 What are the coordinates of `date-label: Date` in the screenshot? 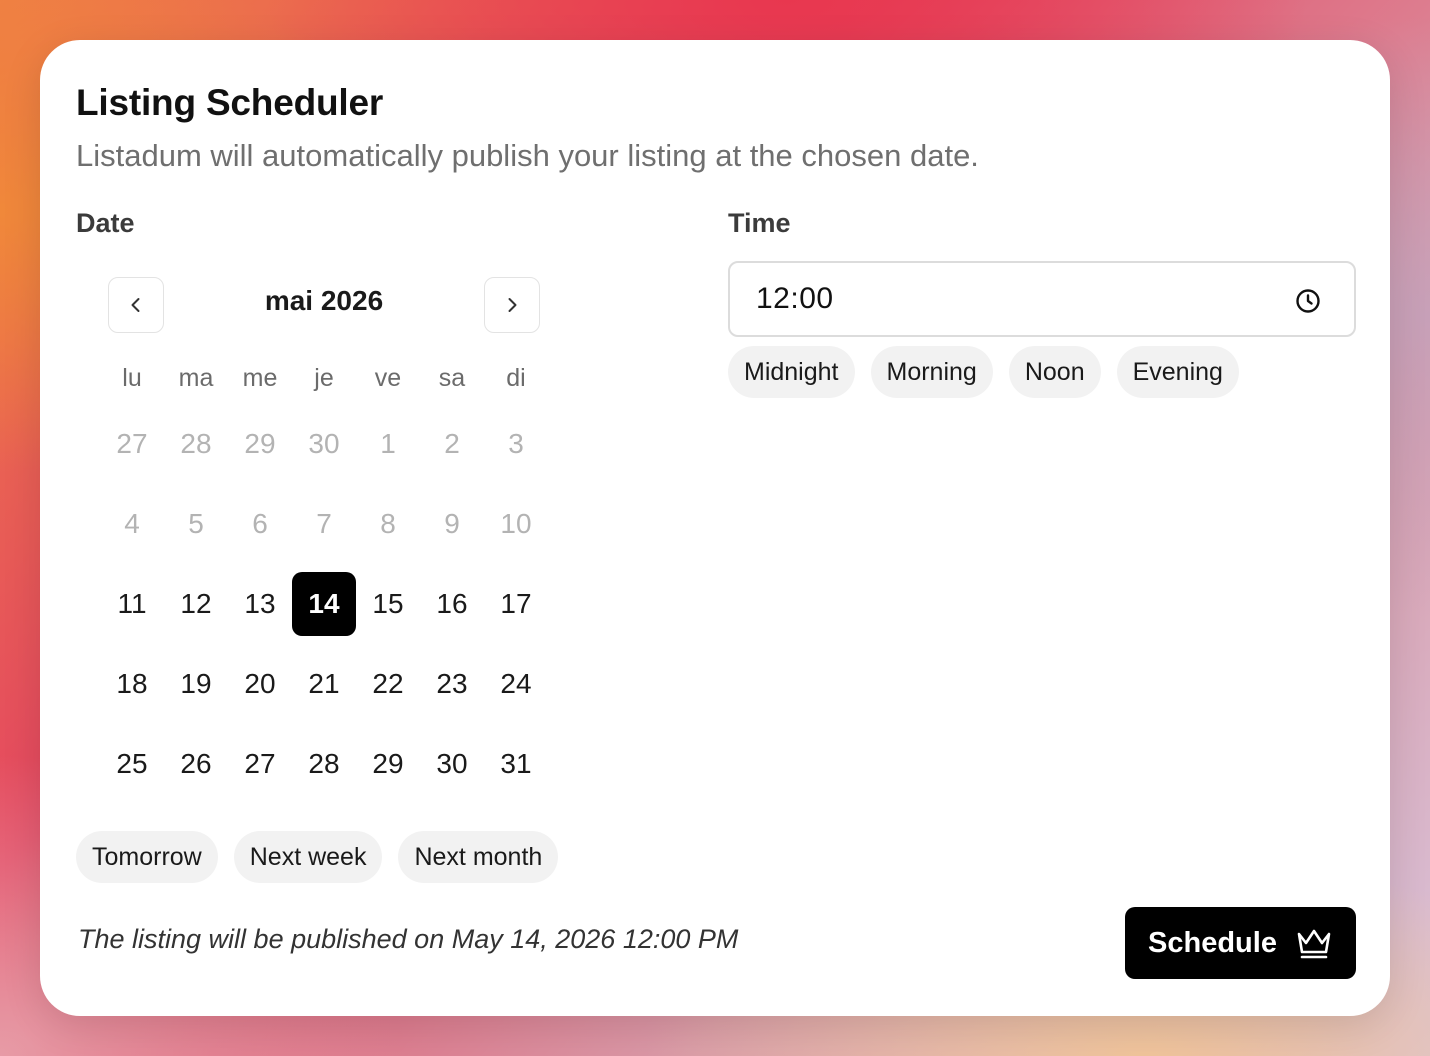 It's located at (105, 223).